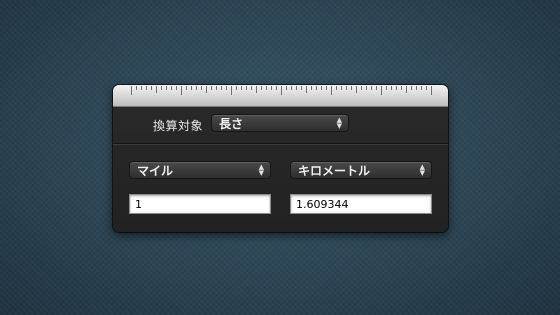 The width and height of the screenshot is (560, 315). Describe the element at coordinates (178, 126) in the screenshot. I see `target-label: 換算対象` at that location.